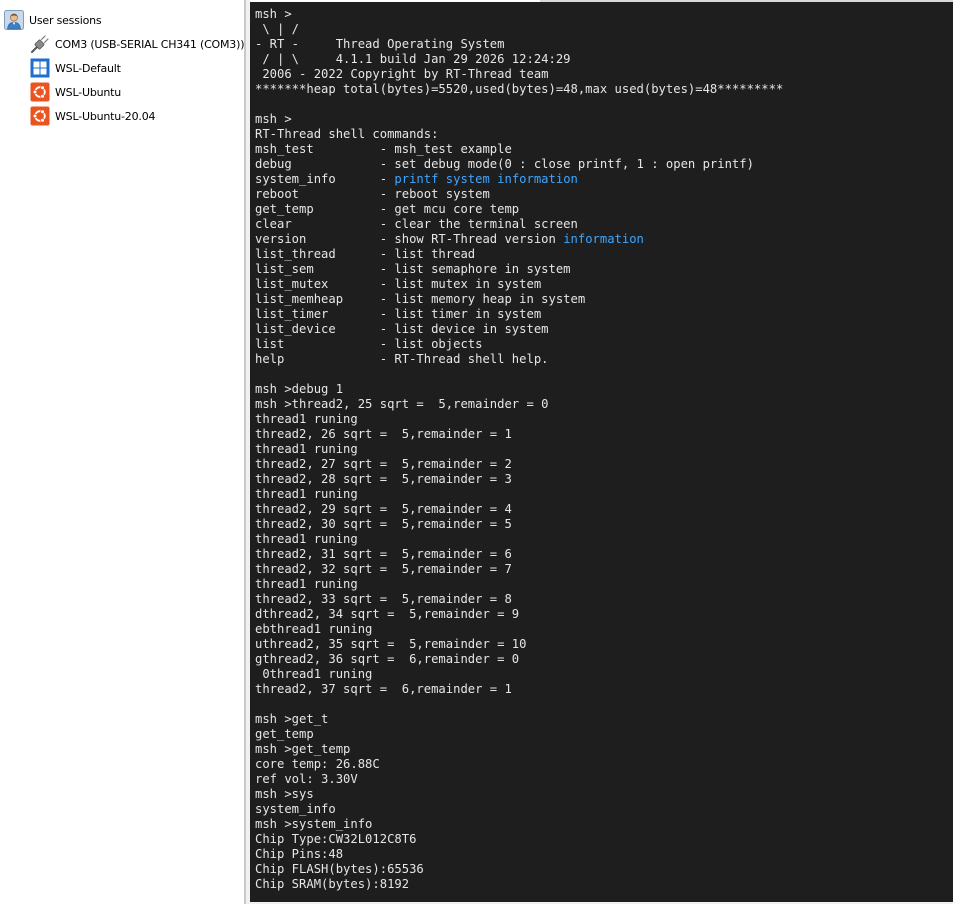  I want to click on terminal-line: system_info - printf system information, so click(416, 179).